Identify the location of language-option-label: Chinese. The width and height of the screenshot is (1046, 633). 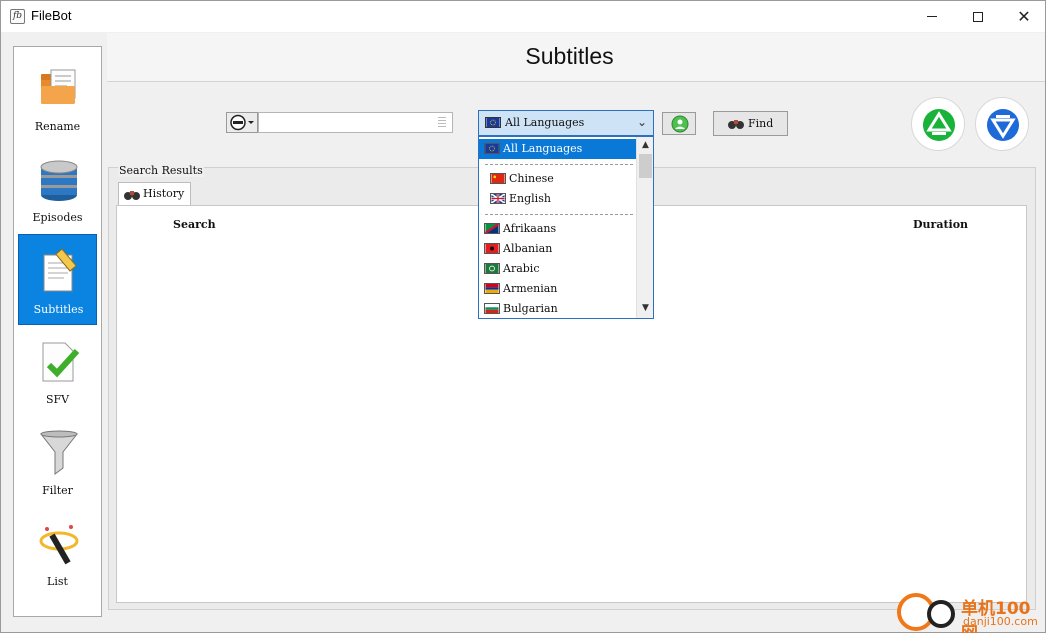
(531, 178).